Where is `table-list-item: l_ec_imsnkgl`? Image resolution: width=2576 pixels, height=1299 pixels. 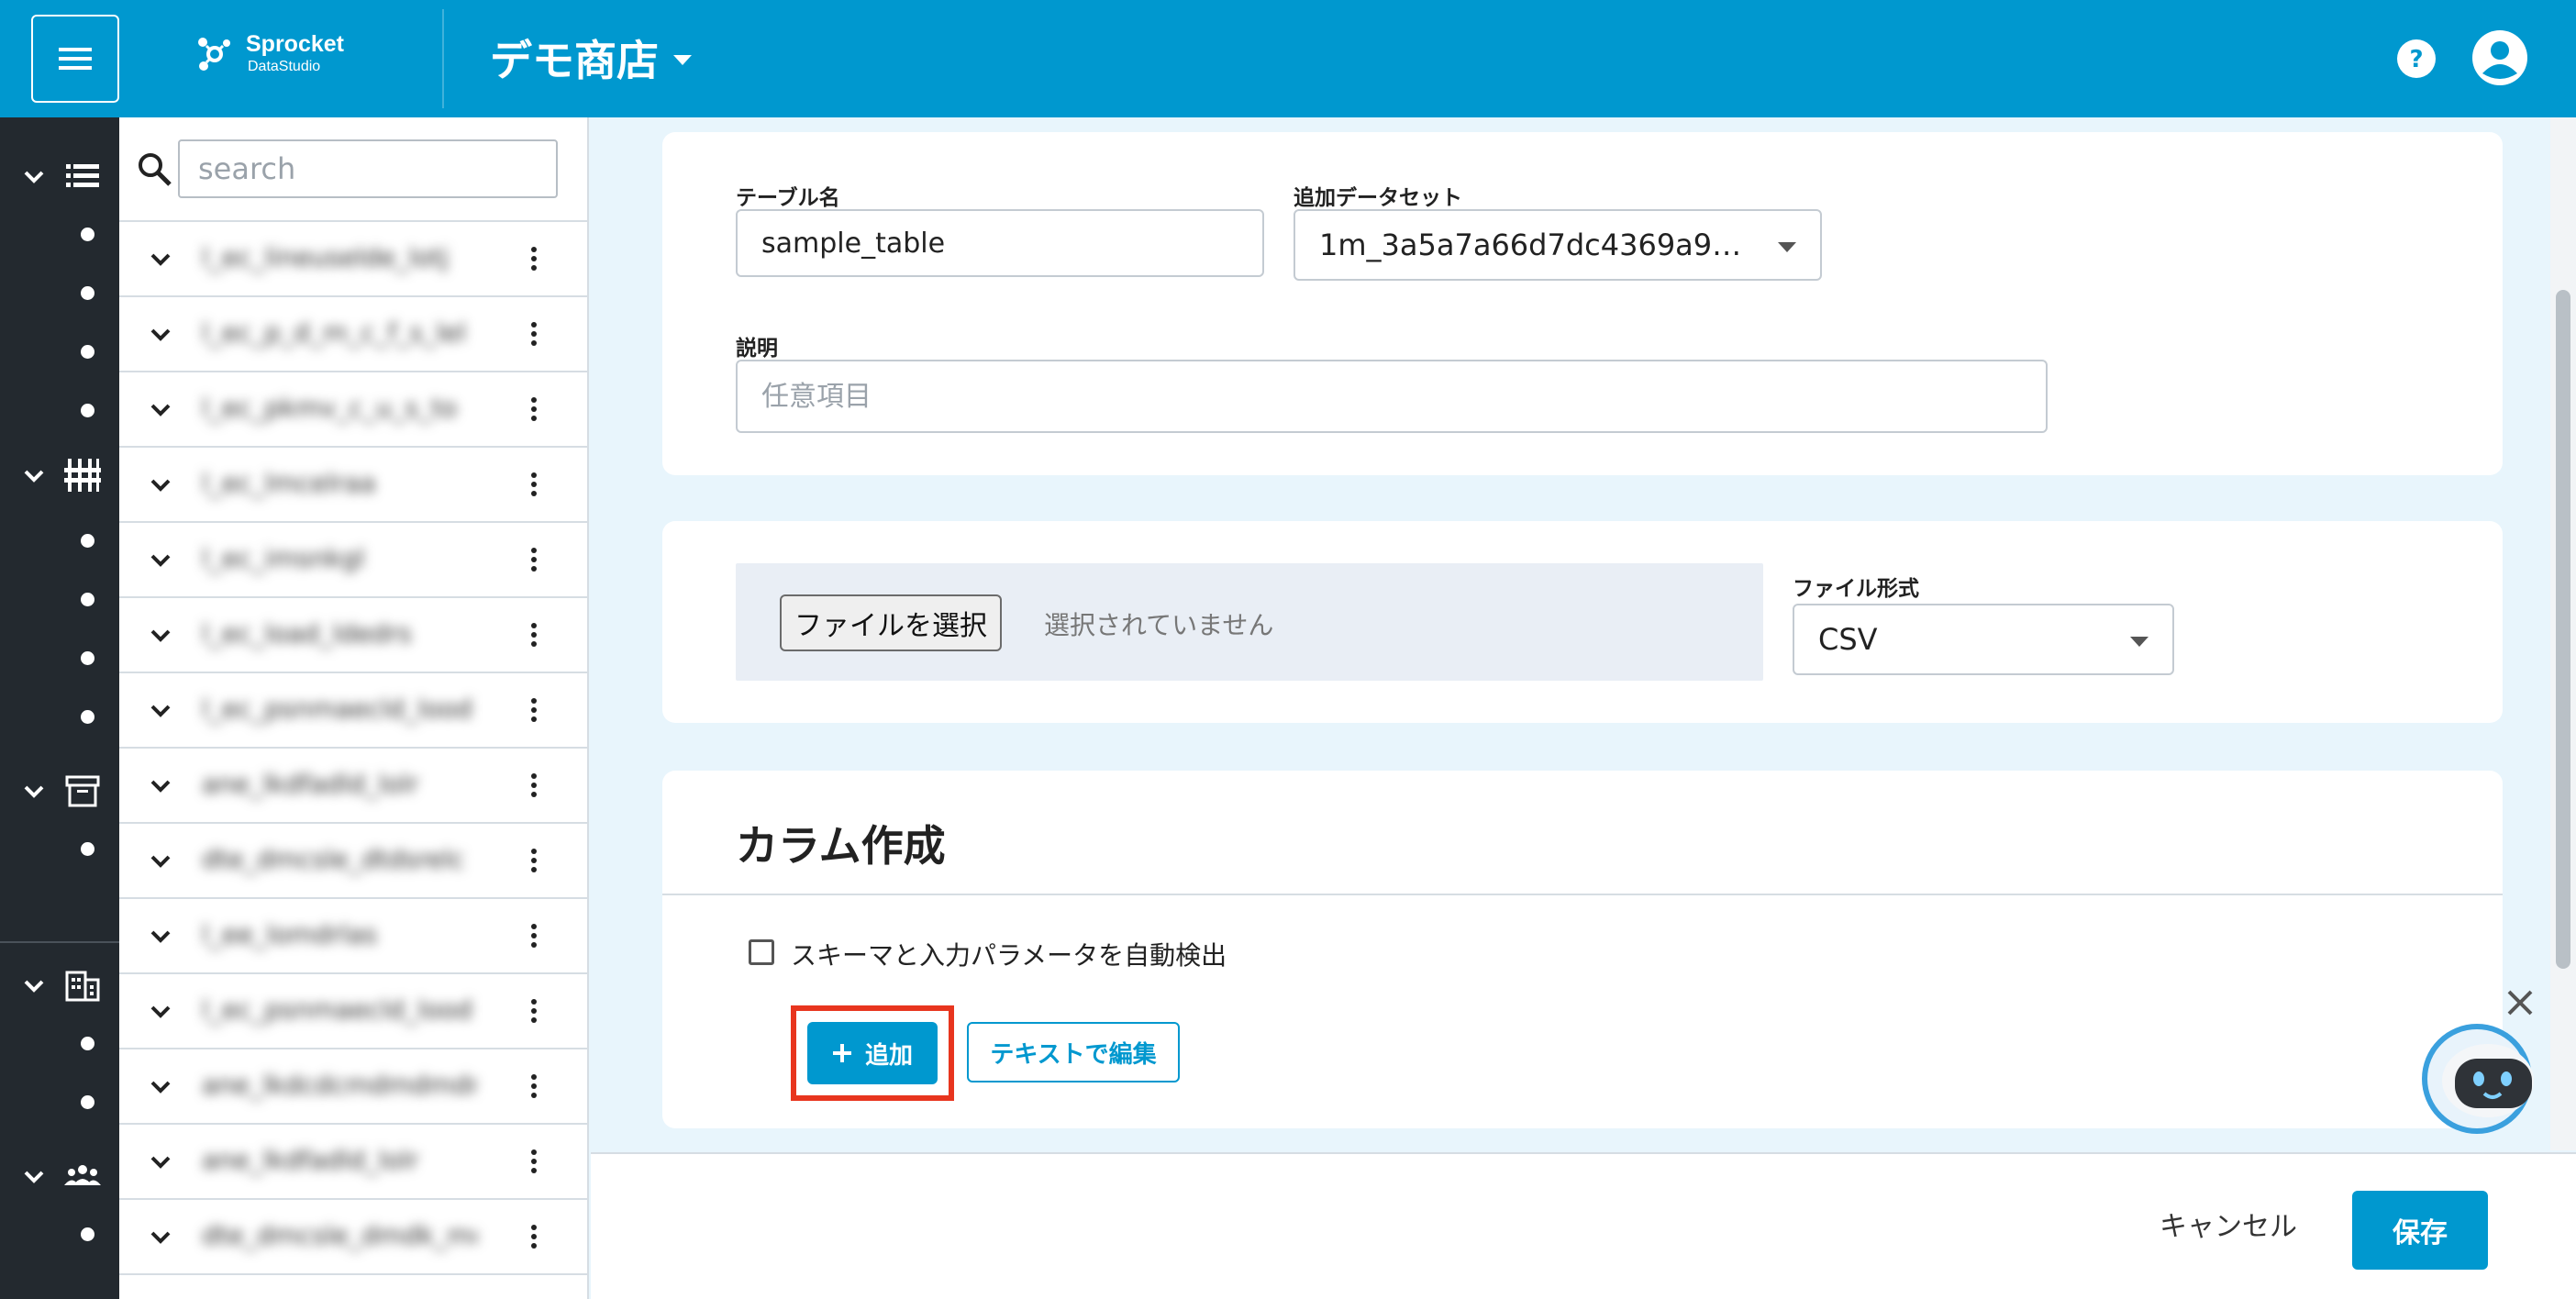 table-list-item: l_ec_imsnkgl is located at coordinates (354, 560).